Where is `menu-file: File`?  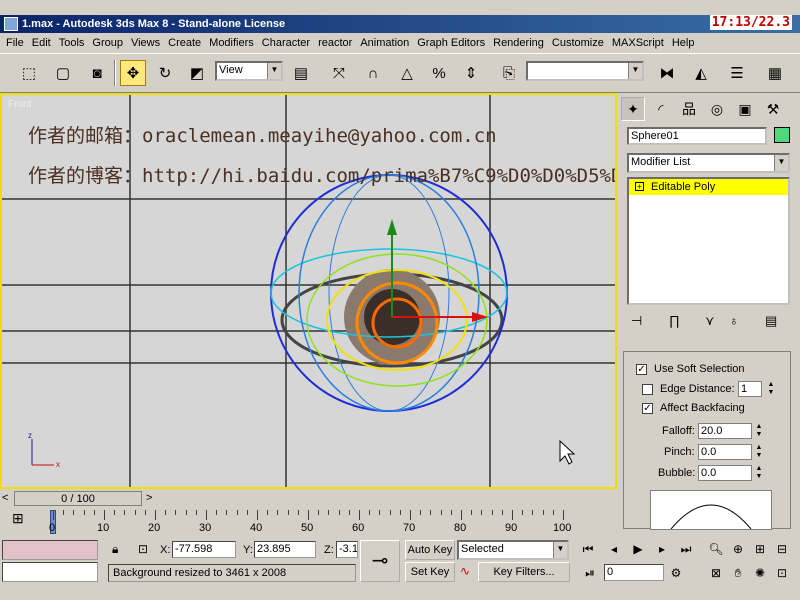
menu-file: File is located at coordinates (15, 43).